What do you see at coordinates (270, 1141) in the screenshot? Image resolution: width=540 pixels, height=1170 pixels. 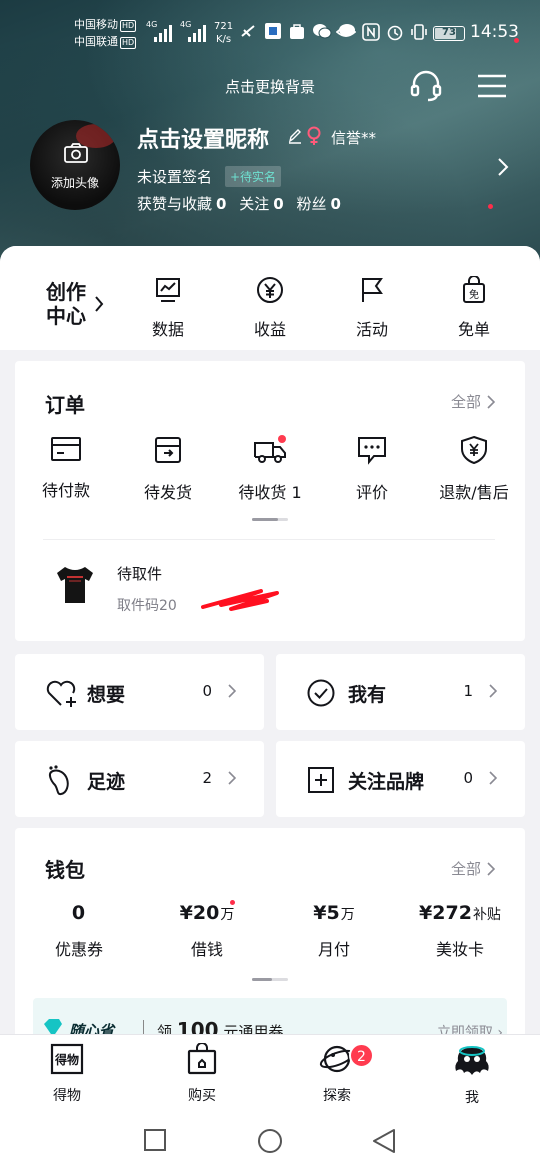 I see `home-icon` at bounding box center [270, 1141].